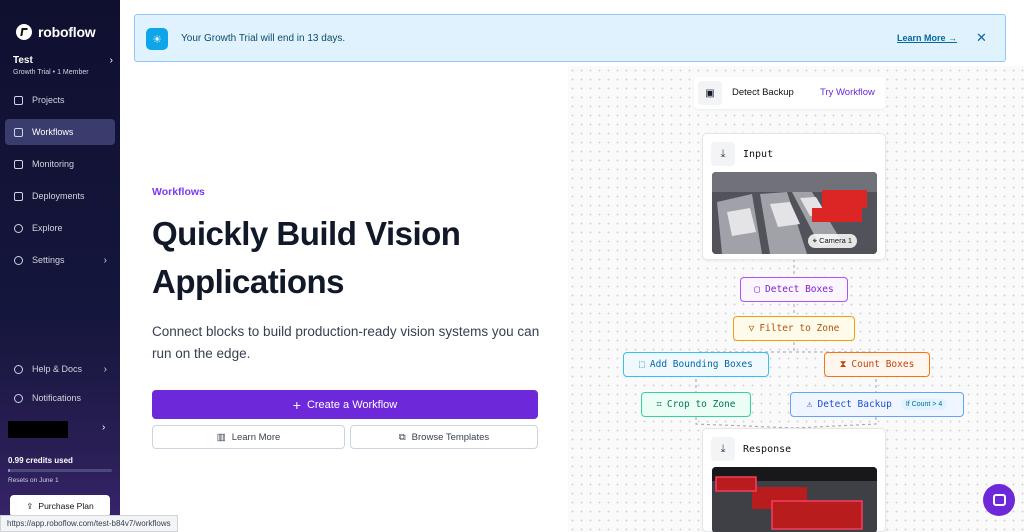 The width and height of the screenshot is (1024, 532). I want to click on sidebar-item-label: Projects, so click(48, 100).